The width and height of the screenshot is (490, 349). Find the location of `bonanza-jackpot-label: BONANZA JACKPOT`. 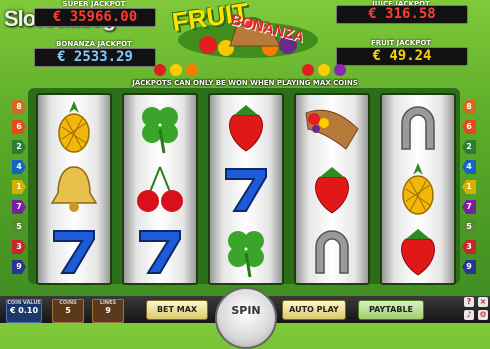

bonanza-jackpot-label: BONANZA JACKPOT is located at coordinates (94, 44).